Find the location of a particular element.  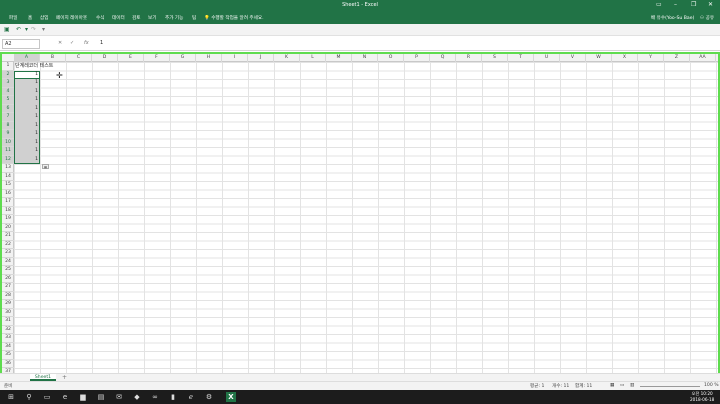

row-header-2: 2 is located at coordinates (8, 74).